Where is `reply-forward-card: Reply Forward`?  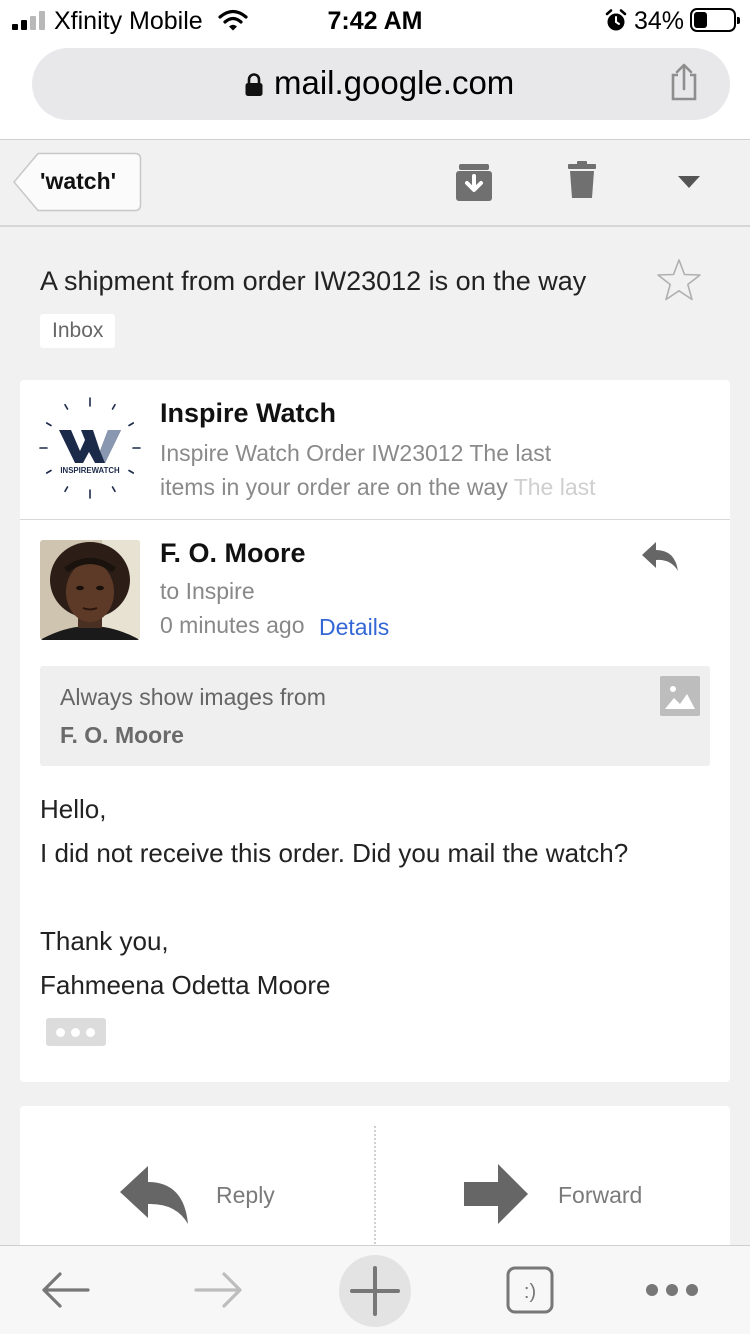 reply-forward-card: Reply Forward is located at coordinates (375, 1181).